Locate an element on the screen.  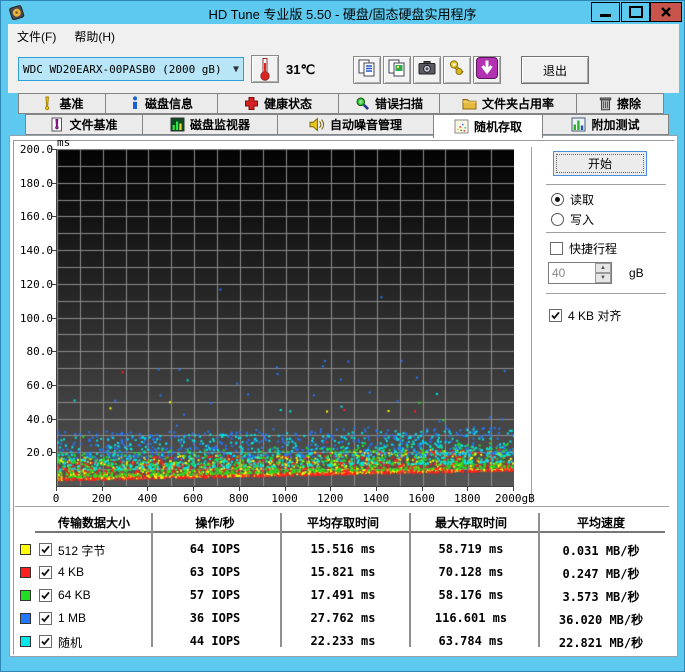
series-checkbox-1mb is located at coordinates (45, 618).